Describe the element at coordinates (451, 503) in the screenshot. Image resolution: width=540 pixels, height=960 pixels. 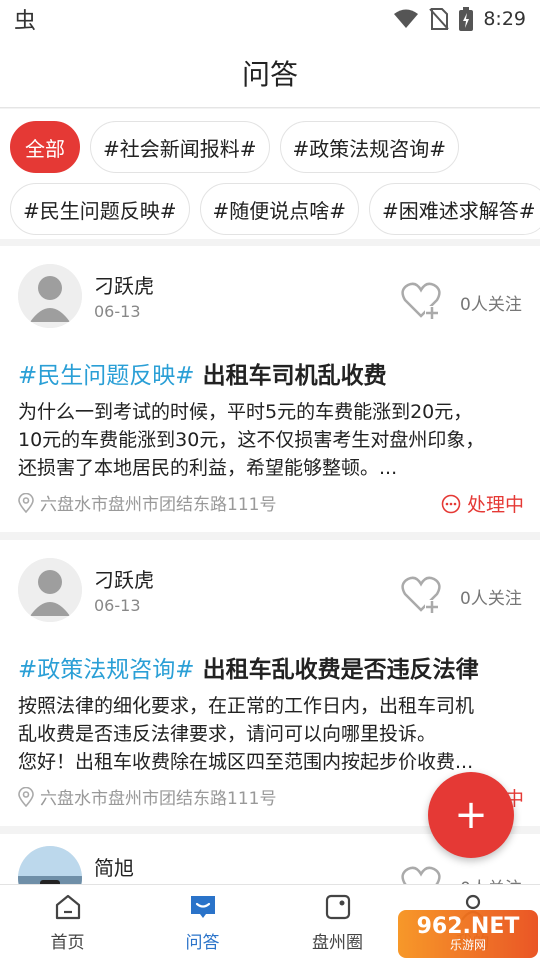
I see `processing-icon` at that location.